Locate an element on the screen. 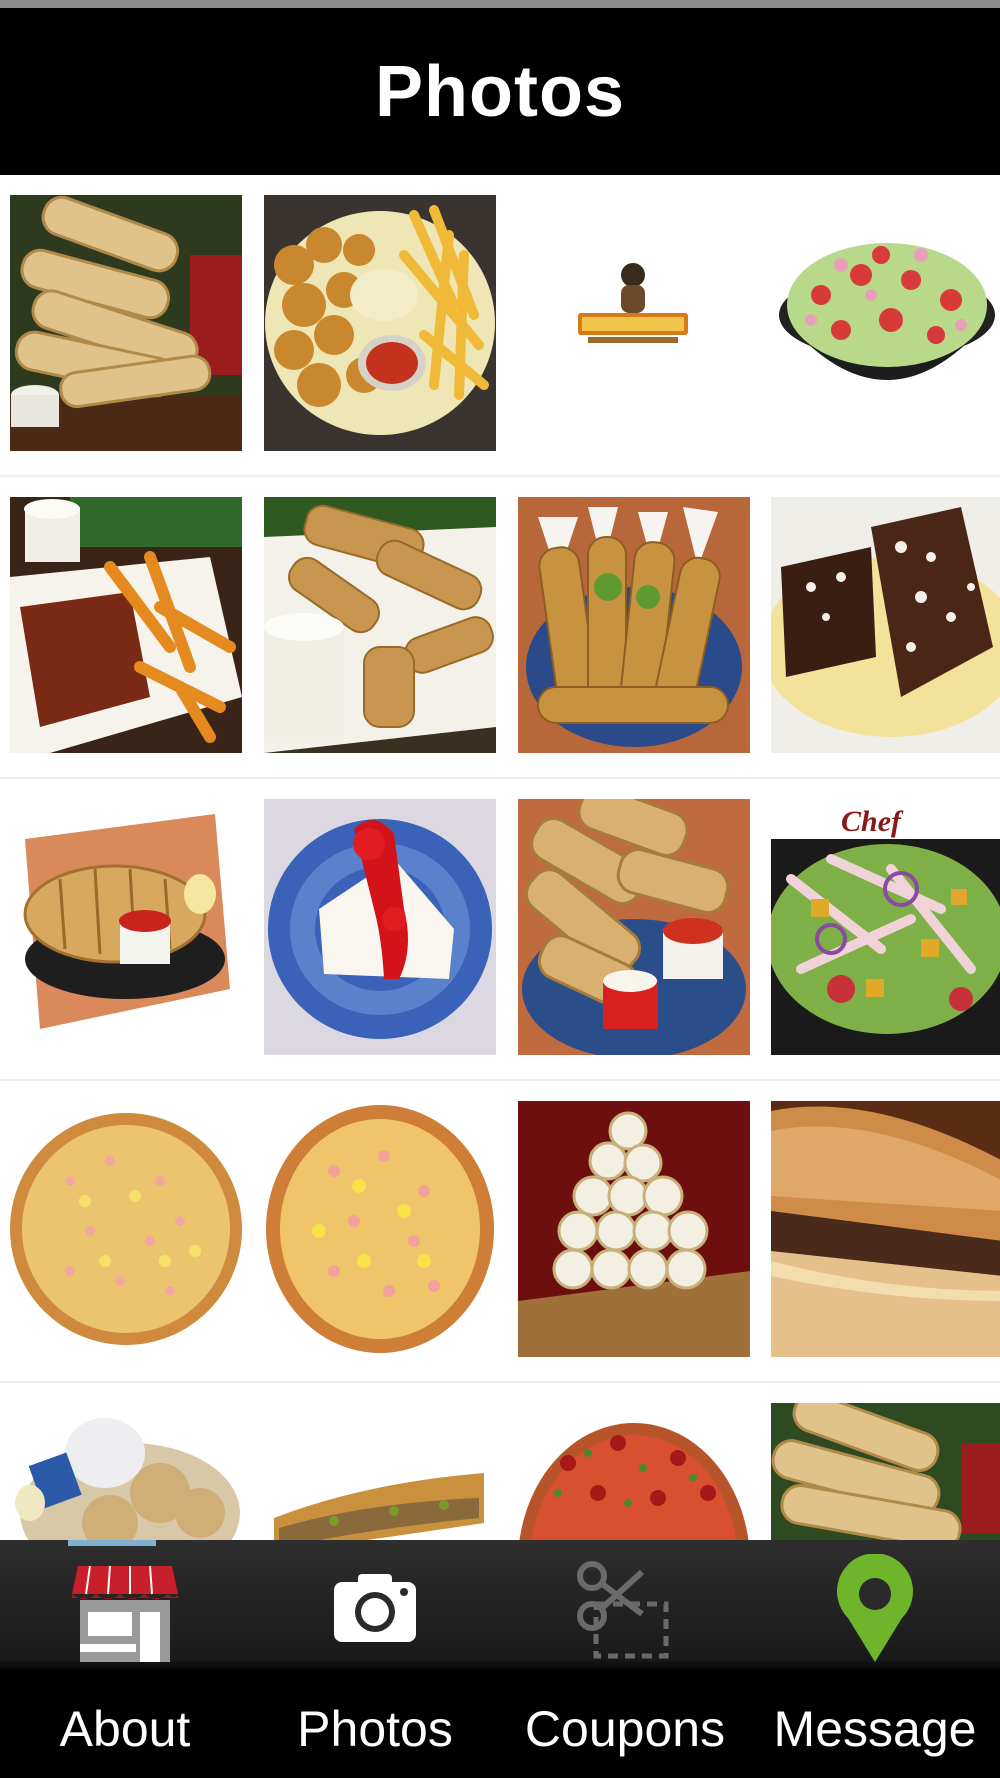 The height and width of the screenshot is (1778, 1000). fried-shrimp-image is located at coordinates (380, 323).